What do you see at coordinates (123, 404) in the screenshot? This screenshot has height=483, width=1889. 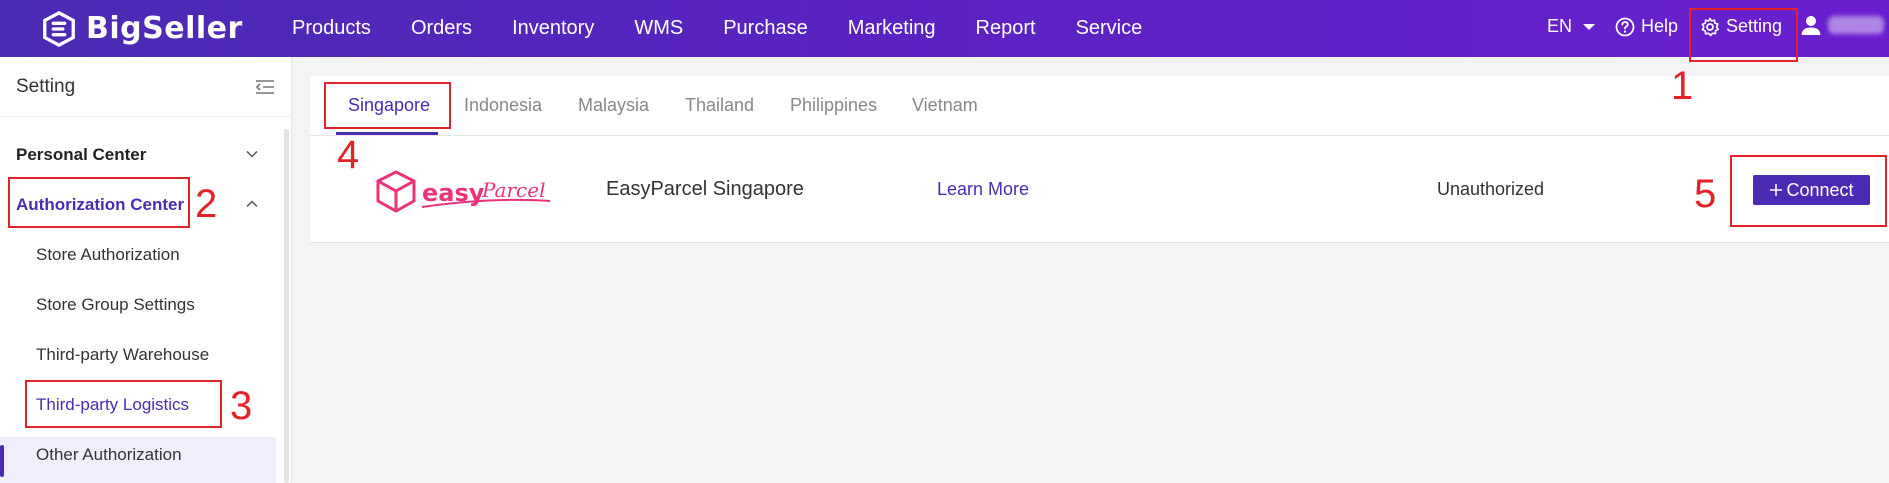 I see `annotation-box-third-party-logistics` at bounding box center [123, 404].